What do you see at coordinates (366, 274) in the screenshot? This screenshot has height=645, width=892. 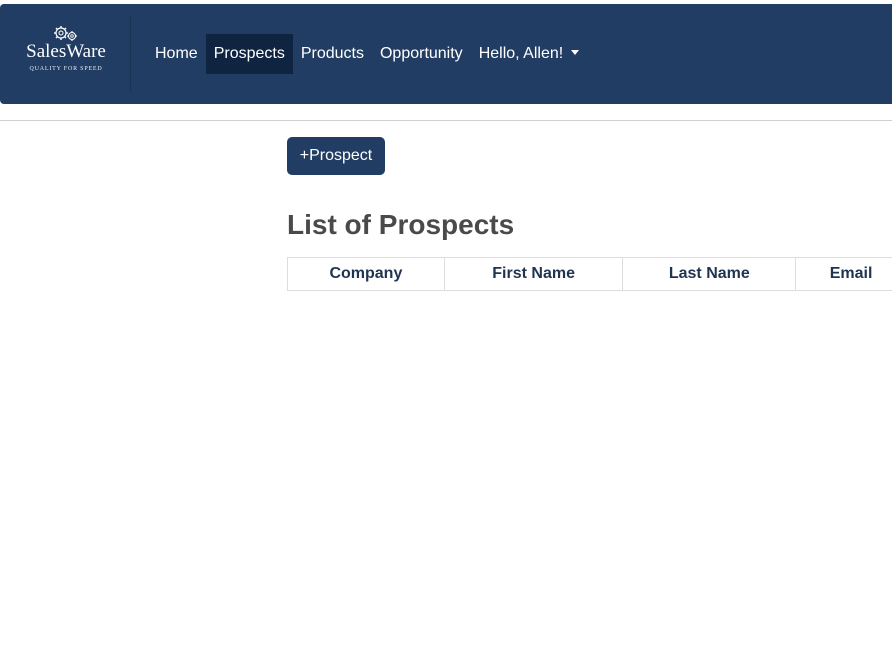 I see `column-header-company: Company` at bounding box center [366, 274].